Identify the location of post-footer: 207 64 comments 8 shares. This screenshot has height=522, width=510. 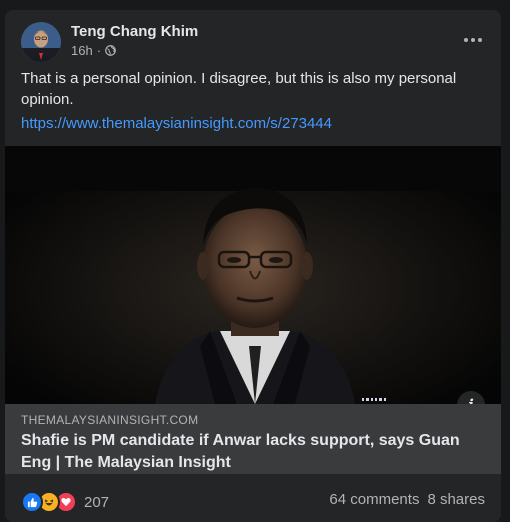
(253, 500).